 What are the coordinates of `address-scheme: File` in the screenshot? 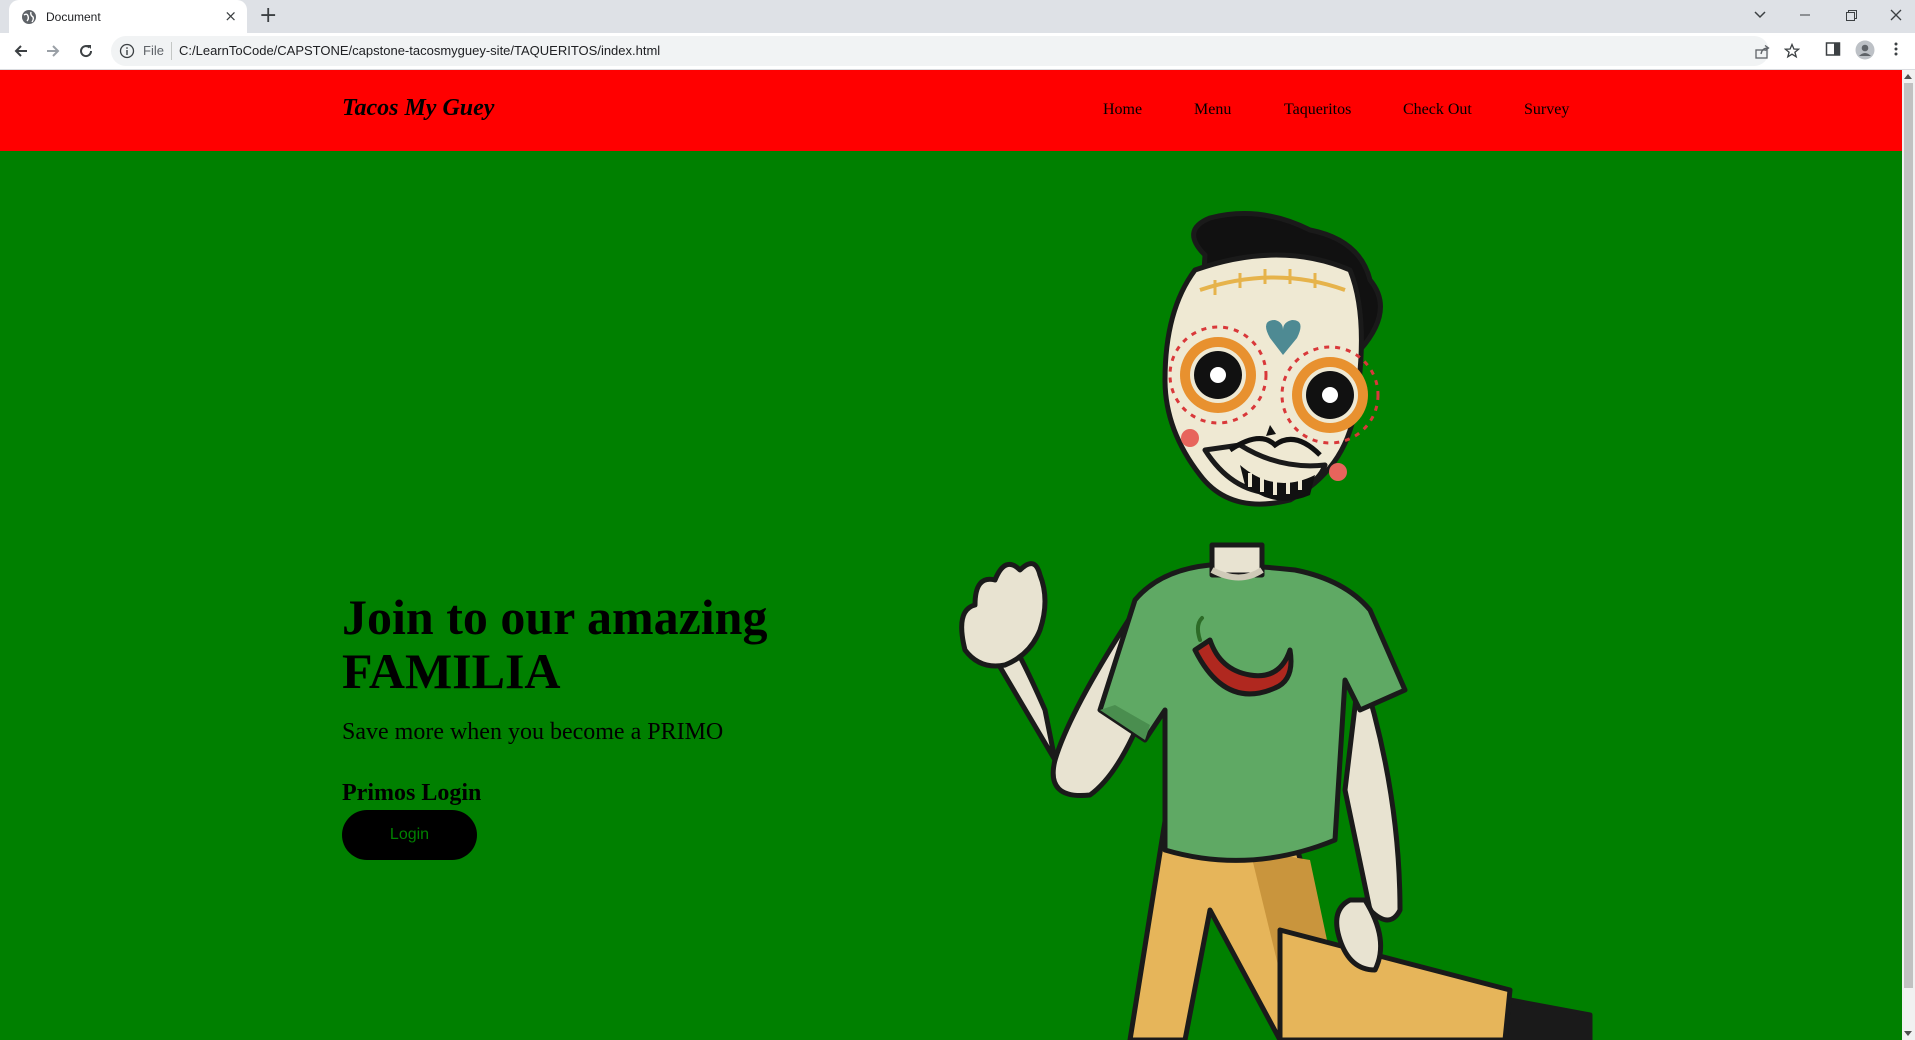 It's located at (153, 50).